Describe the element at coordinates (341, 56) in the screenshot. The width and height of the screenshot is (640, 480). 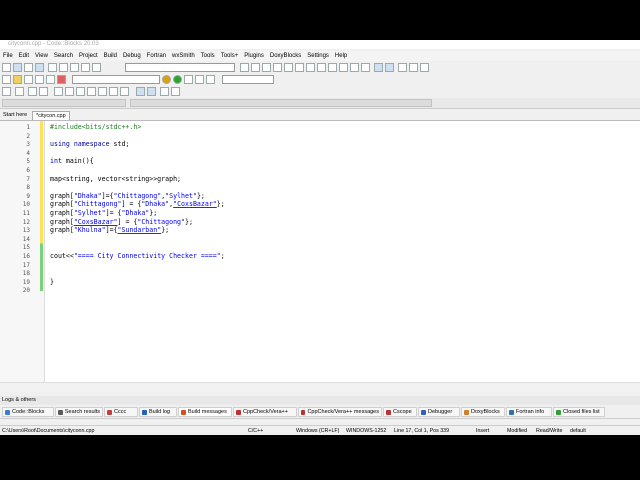
I see `menu-help: Help` at that location.